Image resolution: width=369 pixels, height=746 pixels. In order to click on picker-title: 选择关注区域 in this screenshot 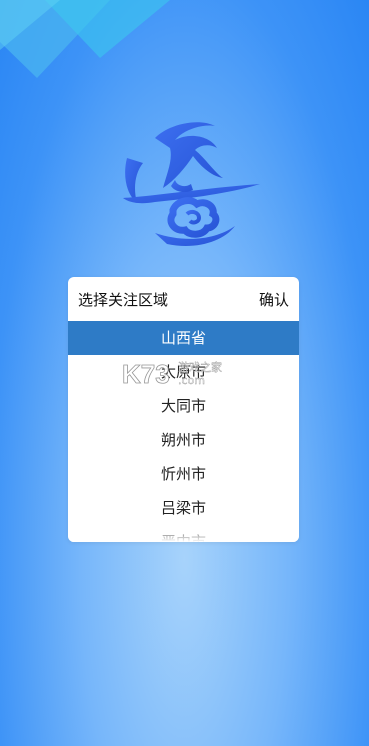, I will do `click(123, 299)`.